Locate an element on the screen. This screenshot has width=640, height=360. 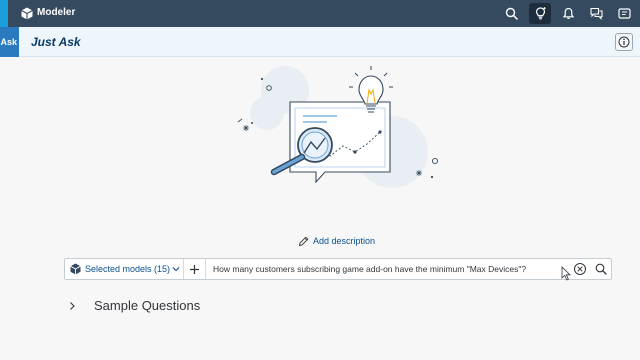
clear-icon is located at coordinates (580, 269).